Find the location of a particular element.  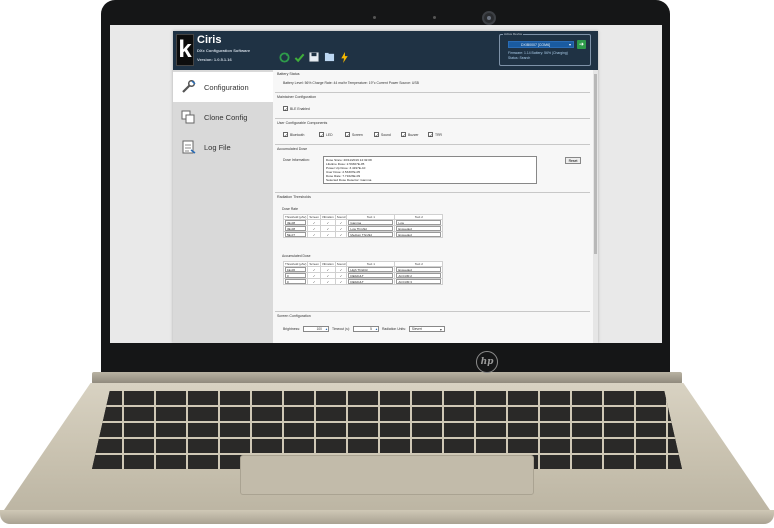

sound-checkbox: ✓ Sound is located at coordinates (382, 135).